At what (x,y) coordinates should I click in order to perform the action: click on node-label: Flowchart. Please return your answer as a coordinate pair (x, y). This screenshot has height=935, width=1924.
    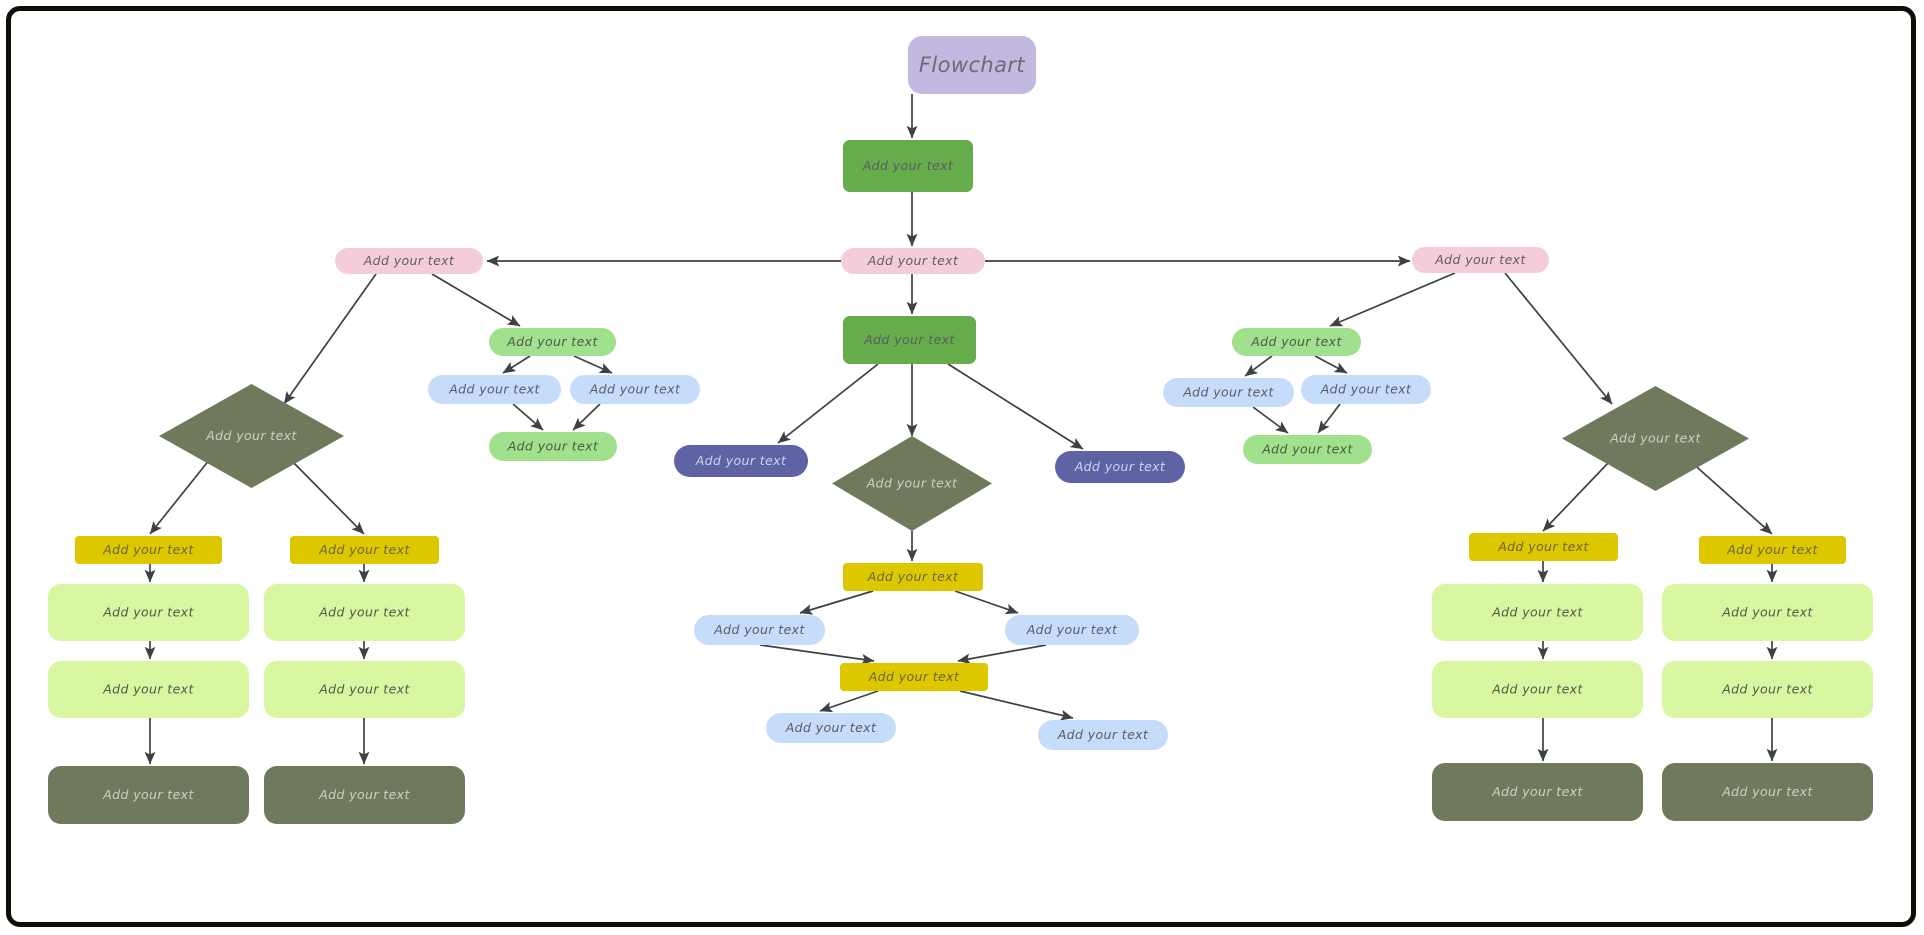
    Looking at the image, I should click on (972, 65).